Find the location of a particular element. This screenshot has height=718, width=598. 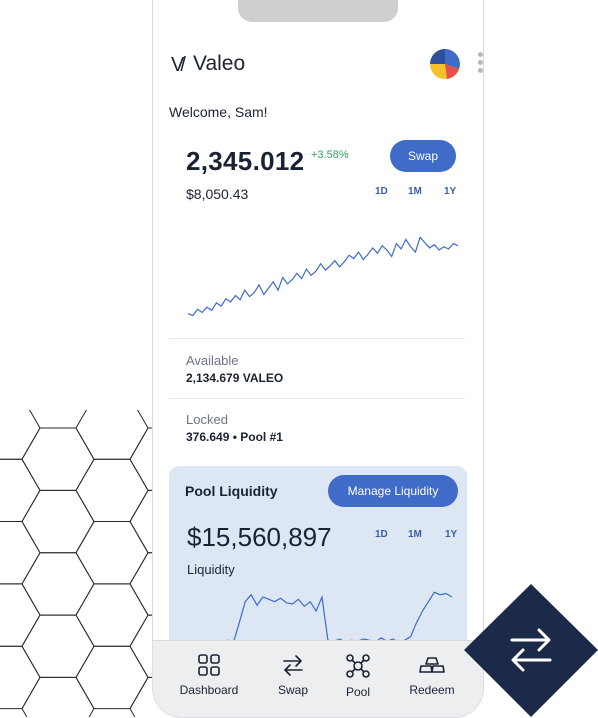

swap-arrows-icon is located at coordinates (293, 665).